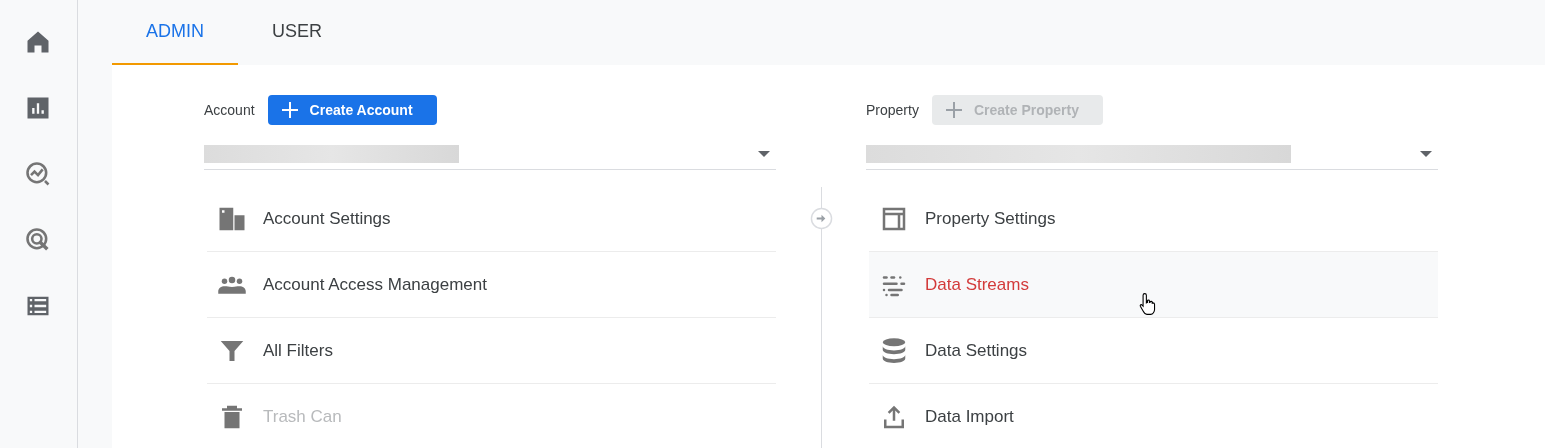 This screenshot has height=448, width=1545. Describe the element at coordinates (38, 174) in the screenshot. I see `chart-search-icon` at that location.